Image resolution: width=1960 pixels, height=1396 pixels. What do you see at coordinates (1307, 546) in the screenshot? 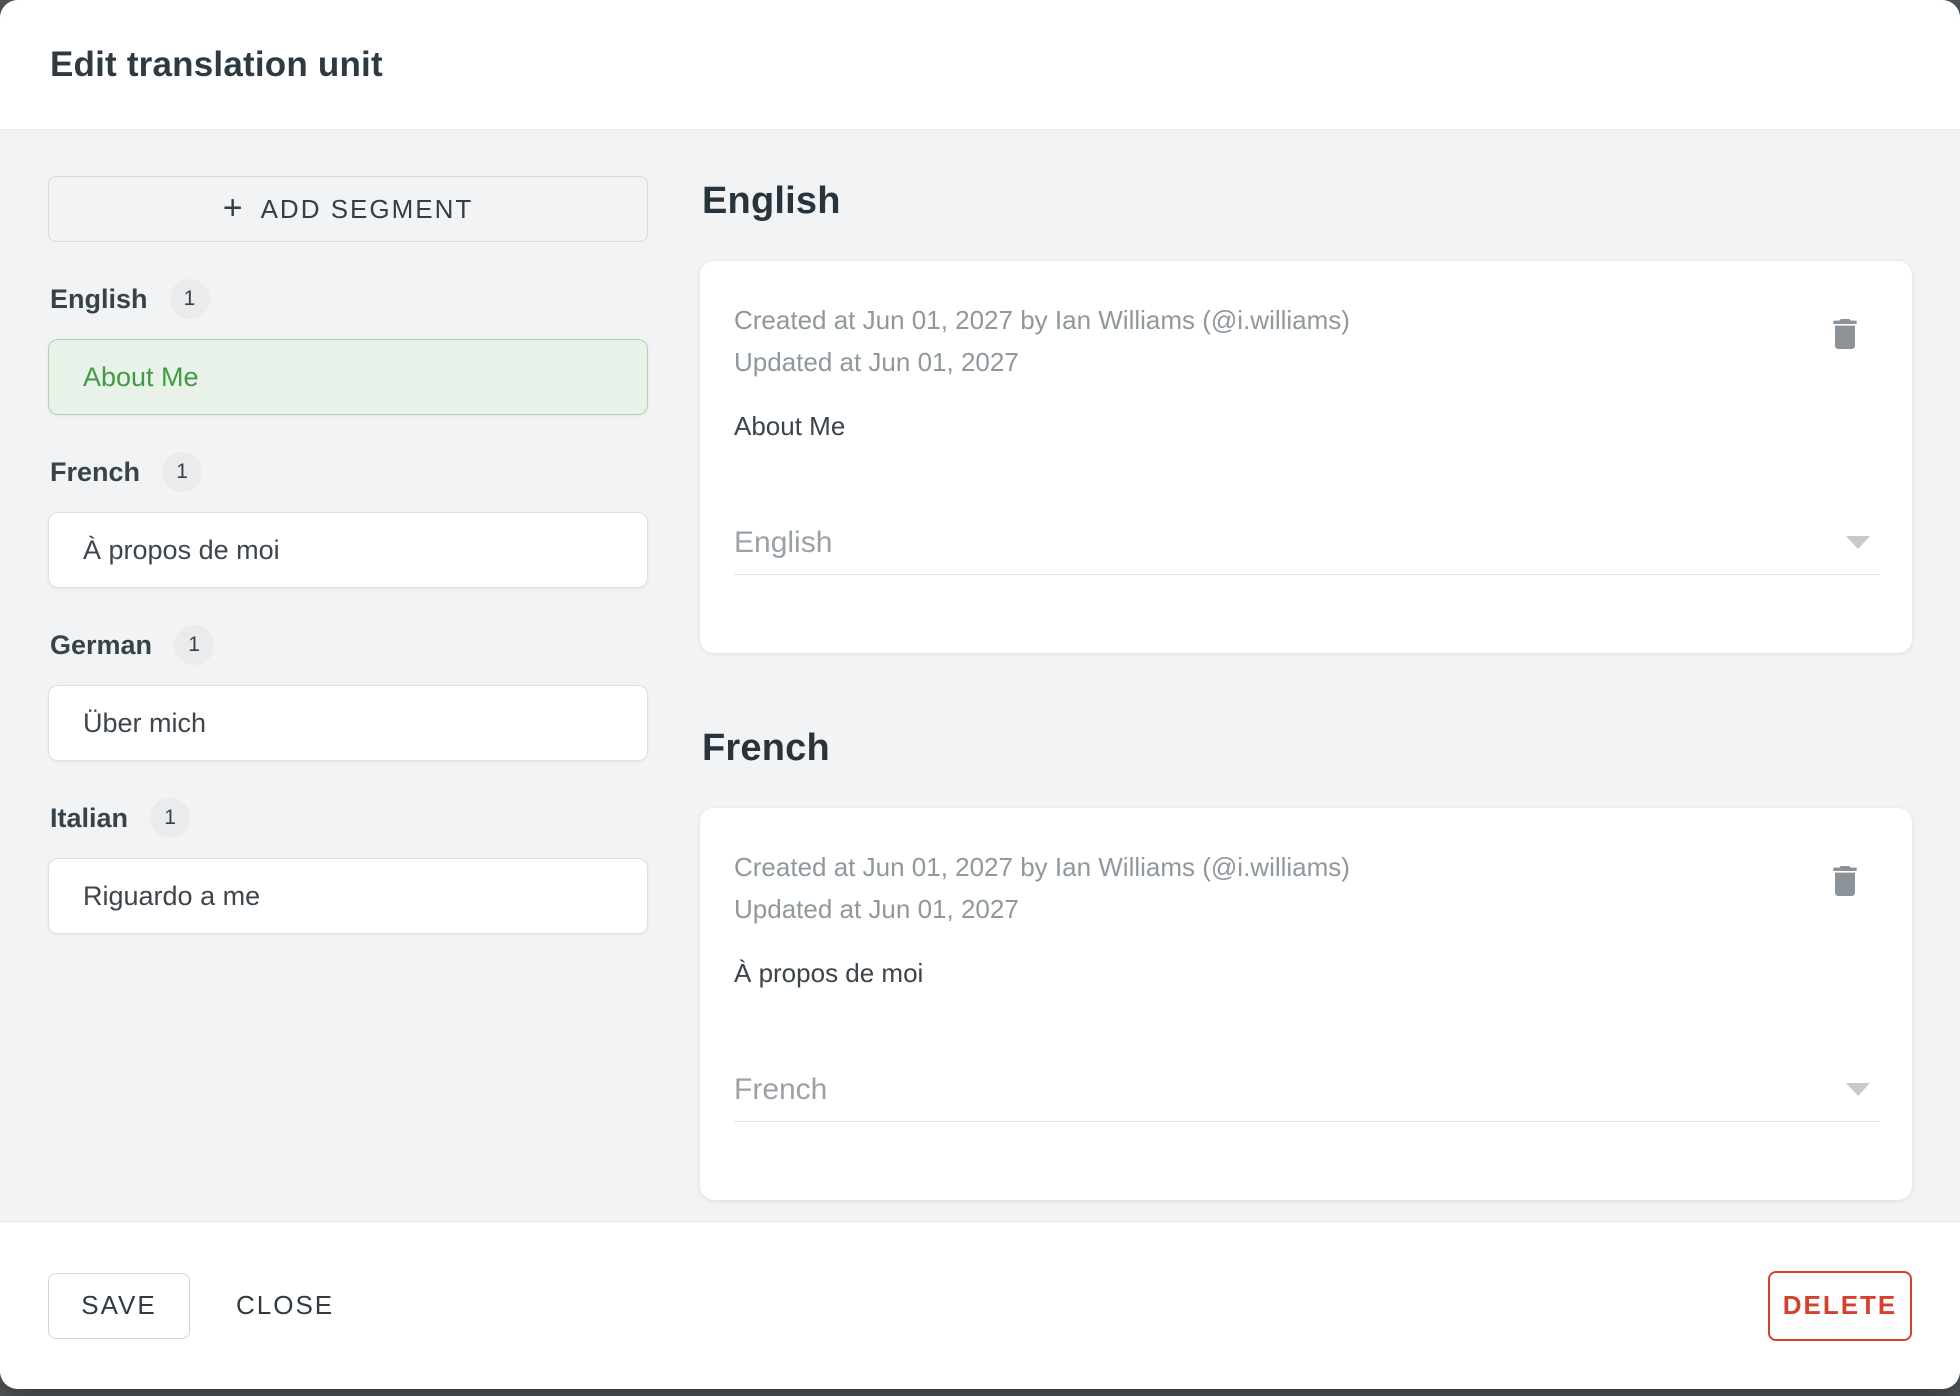
I see `language-select: English` at bounding box center [1307, 546].